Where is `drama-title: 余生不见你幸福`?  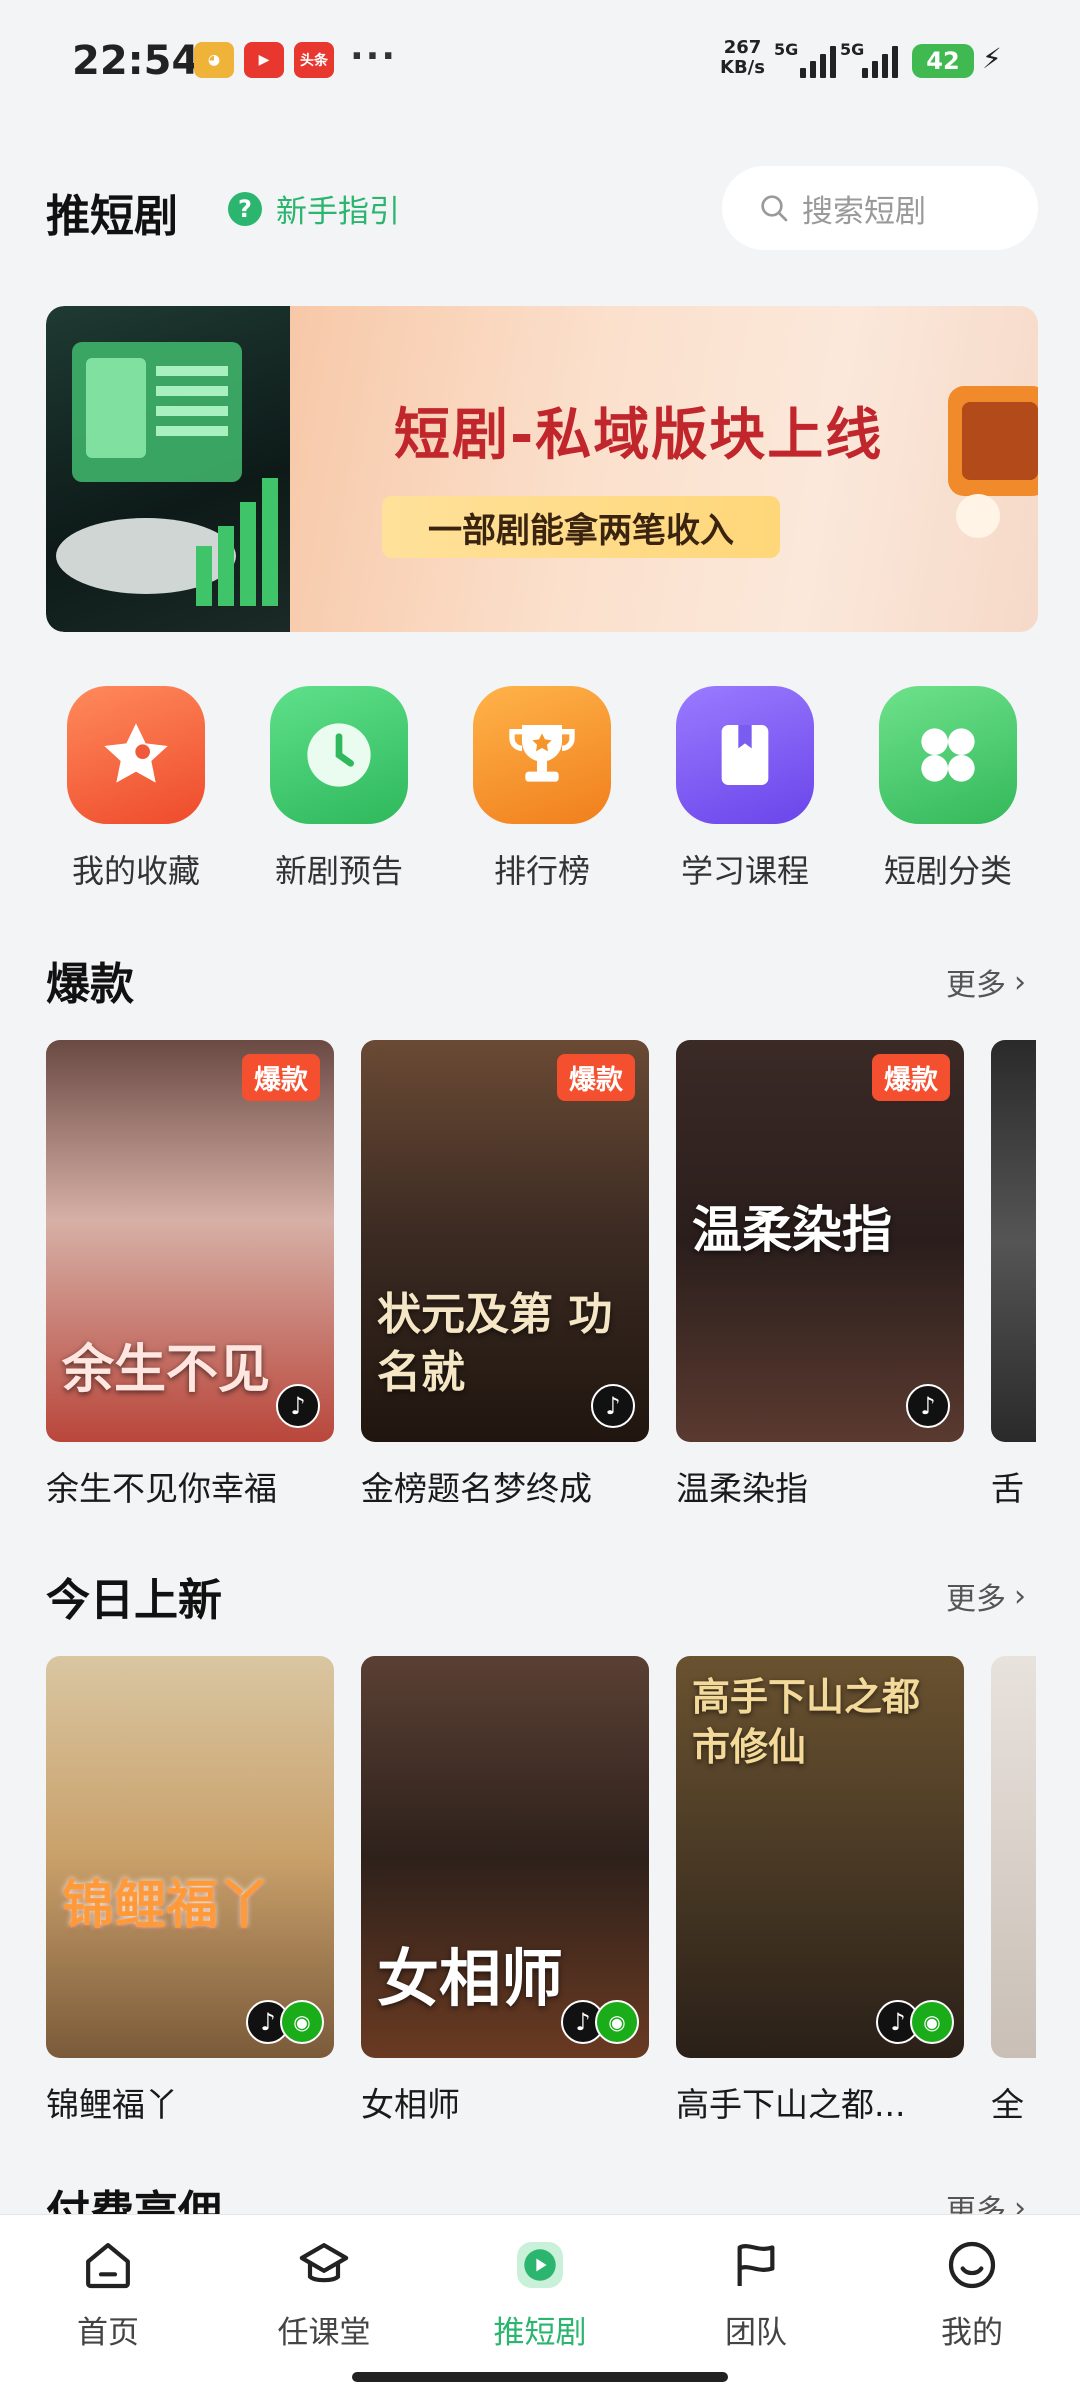 drama-title: 余生不见你幸福 is located at coordinates (161, 1488).